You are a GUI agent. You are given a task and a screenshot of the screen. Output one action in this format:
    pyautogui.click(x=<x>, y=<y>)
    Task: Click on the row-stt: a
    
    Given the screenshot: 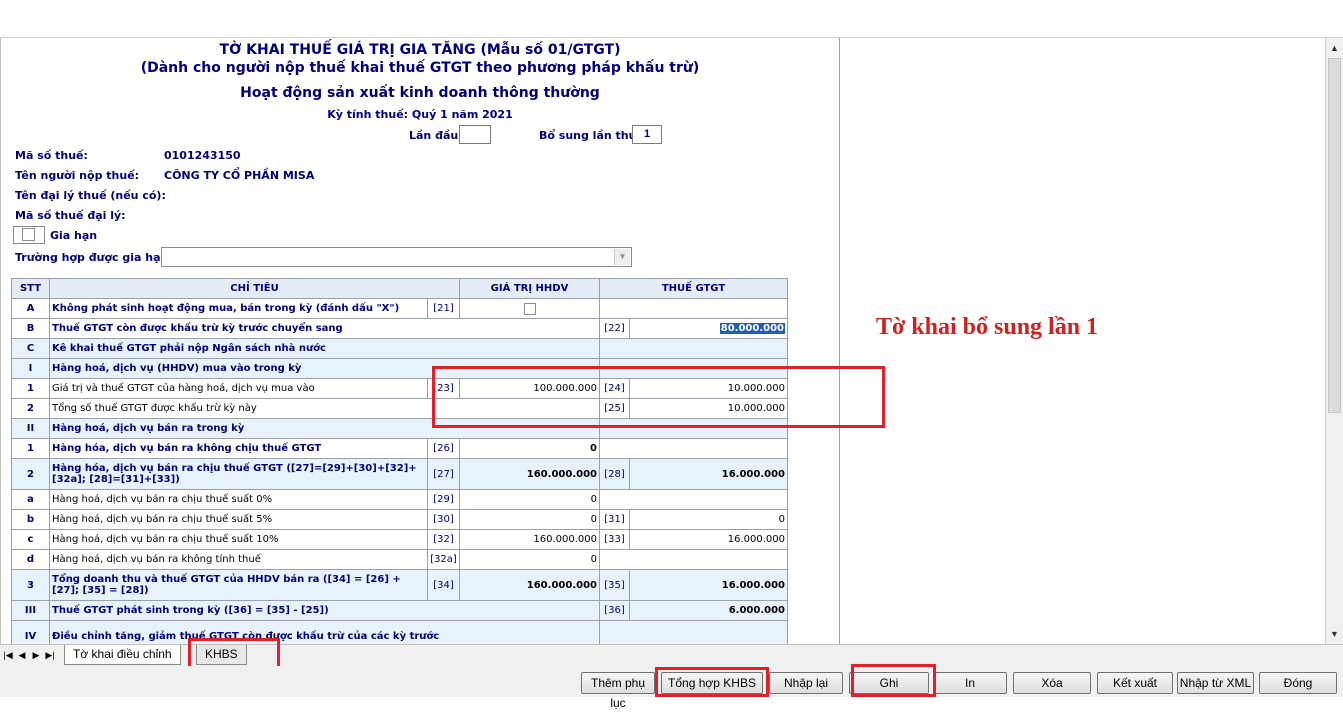 What is the action you would take?
    pyautogui.click(x=30, y=499)
    